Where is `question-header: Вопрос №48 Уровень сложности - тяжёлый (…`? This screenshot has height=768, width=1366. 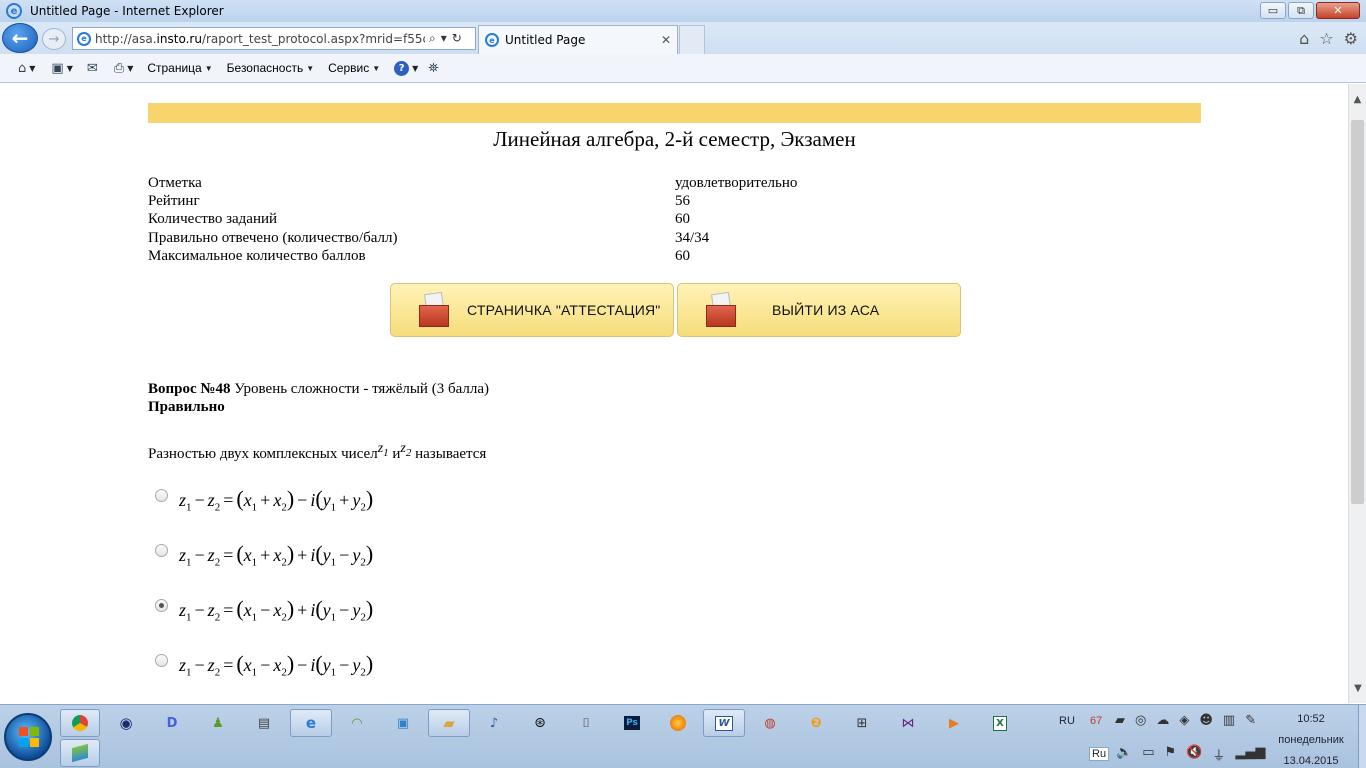 question-header: Вопрос №48 Уровень сложности - тяжёлый (… is located at coordinates (318, 398).